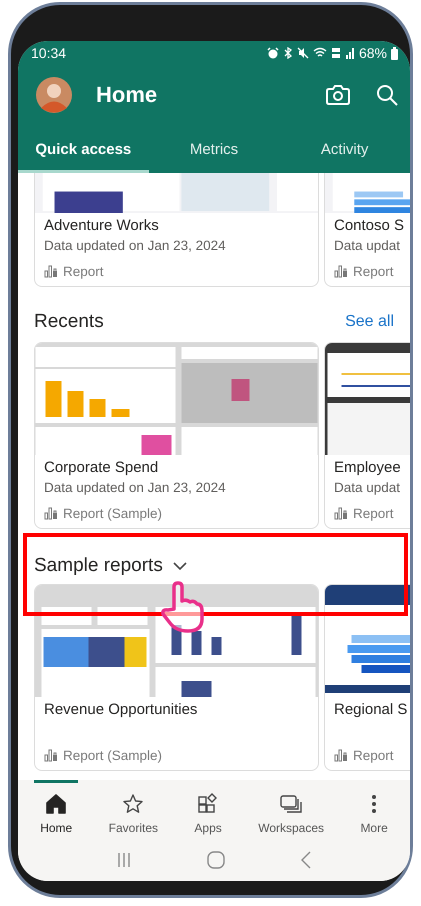 Image resolution: width=421 pixels, height=906 pixels. I want to click on camera-icon, so click(338, 95).